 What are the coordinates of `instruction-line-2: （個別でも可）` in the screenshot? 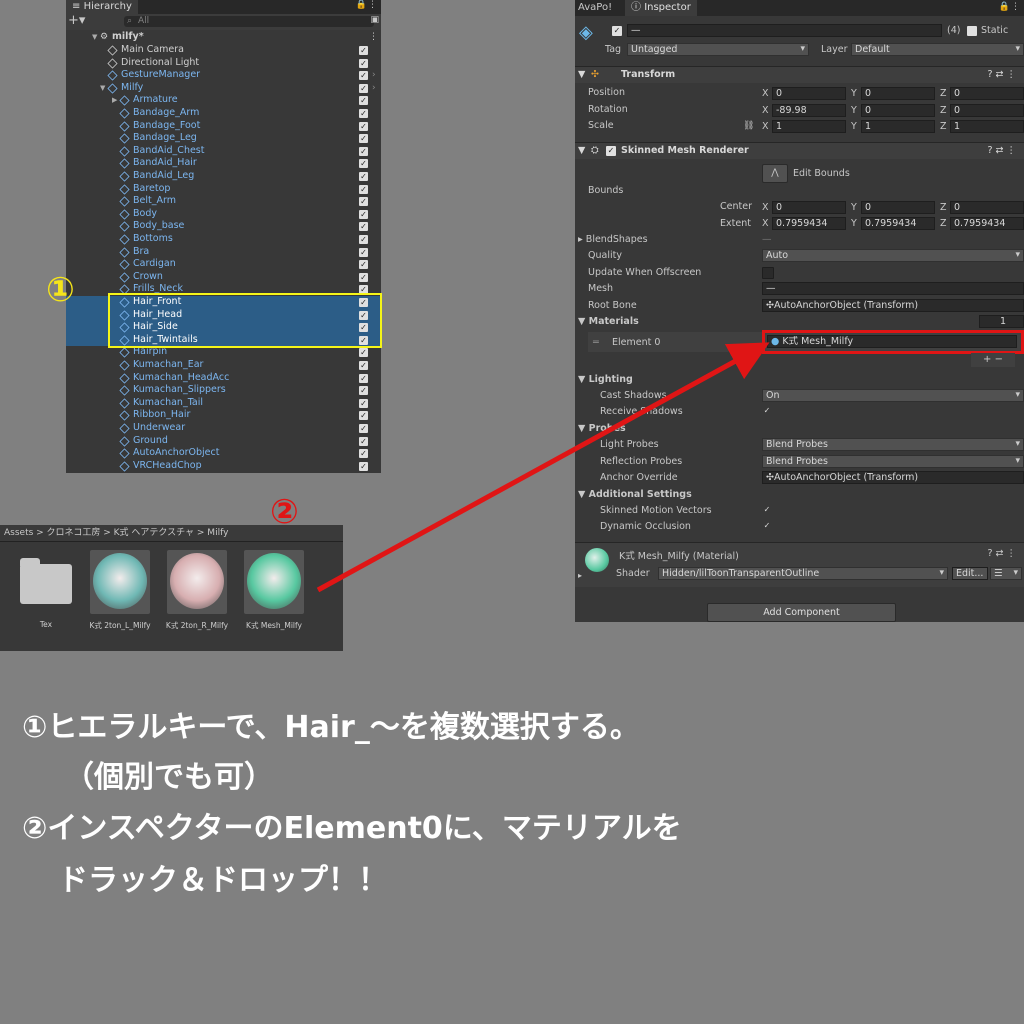 It's located at (169, 777).